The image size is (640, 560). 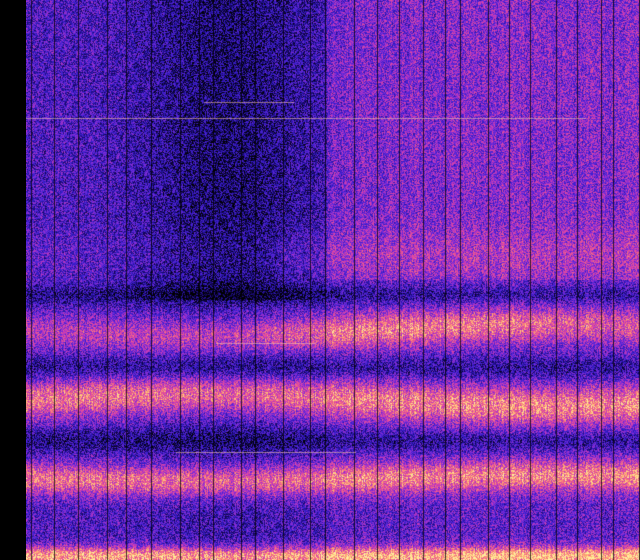 I want to click on left-margin, so click(x=13, y=280).